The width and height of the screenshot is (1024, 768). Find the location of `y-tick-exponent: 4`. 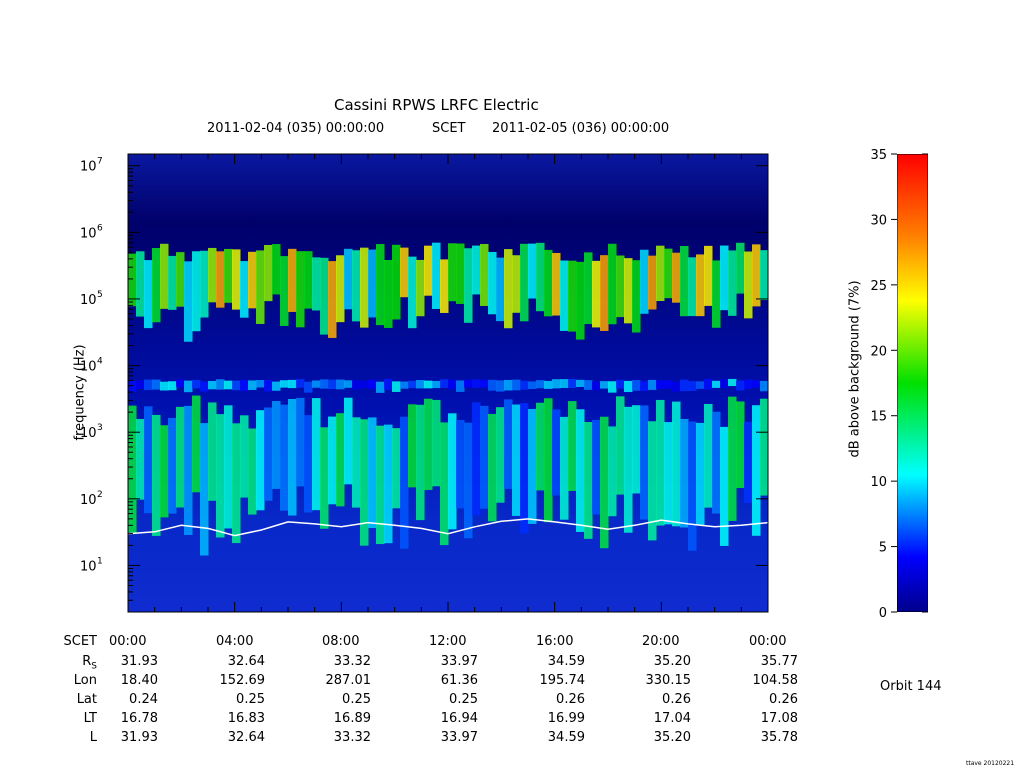

y-tick-exponent: 4 is located at coordinates (100, 362).